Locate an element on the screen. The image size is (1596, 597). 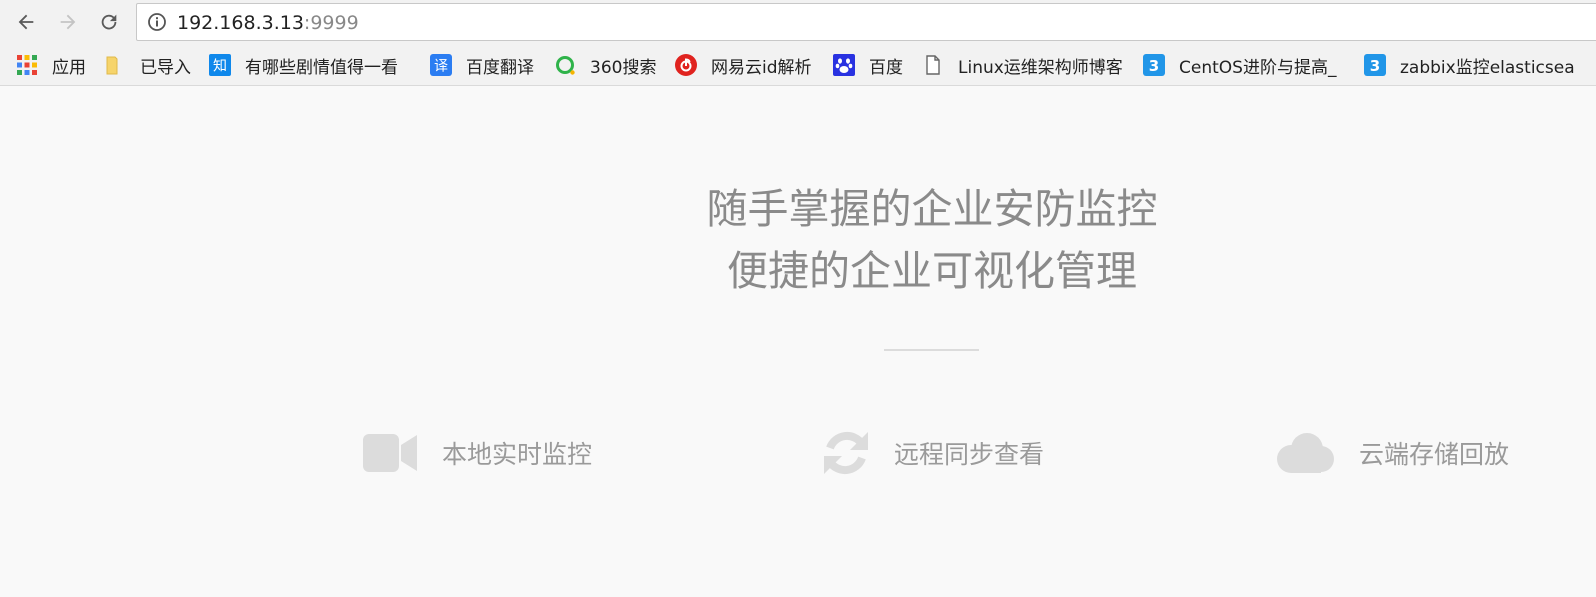
bookmark-label: zabbix监控elasticsea is located at coordinates (1487, 67).